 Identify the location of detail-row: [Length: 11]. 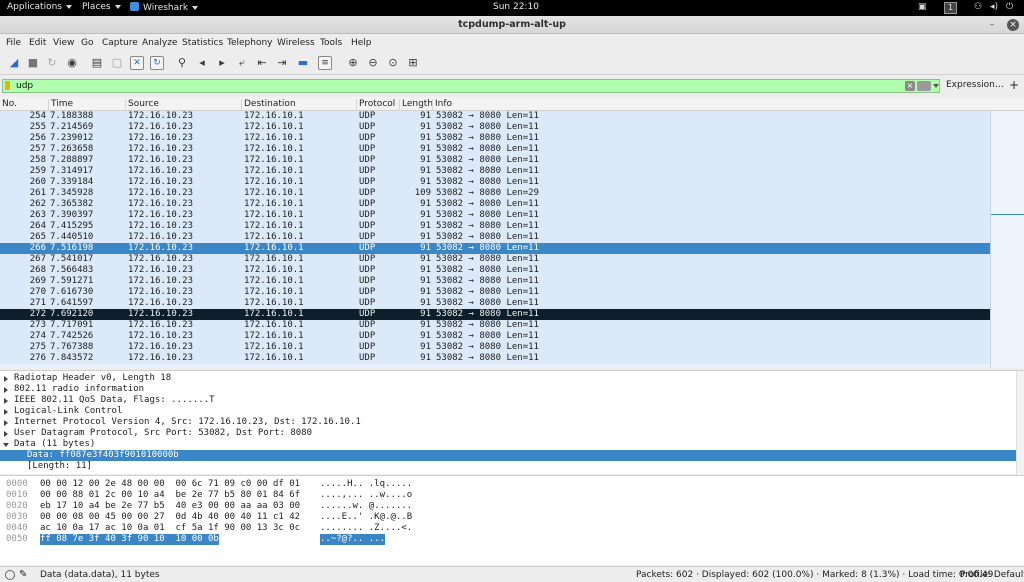
(508, 466).